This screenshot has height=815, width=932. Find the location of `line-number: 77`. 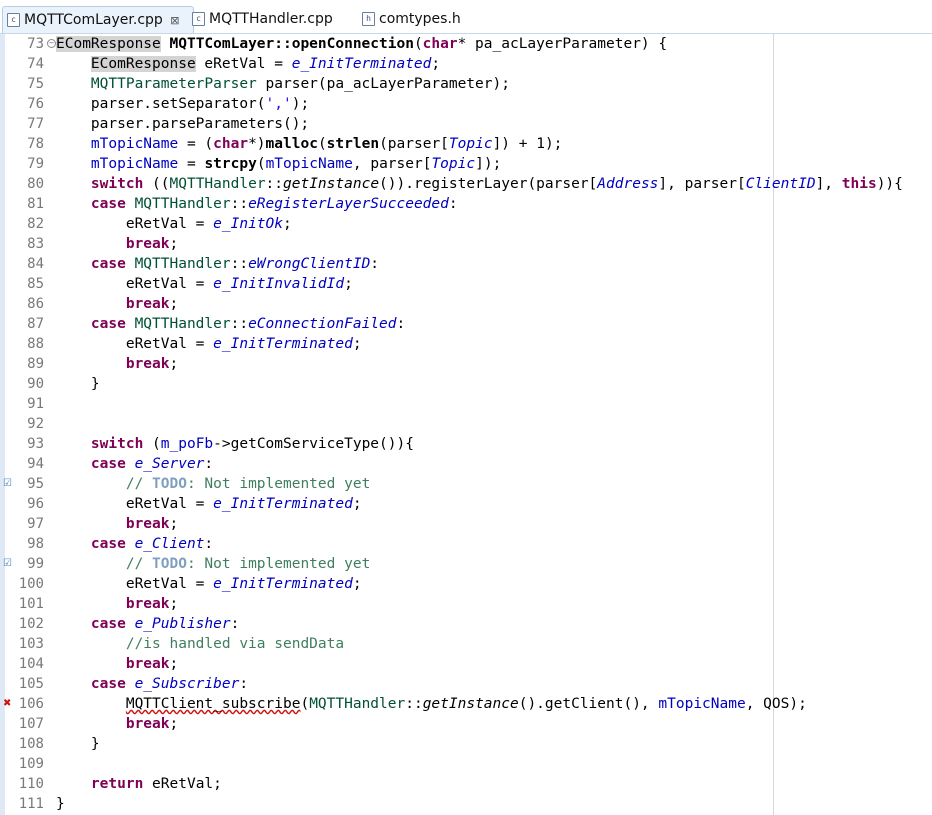

line-number: 77 is located at coordinates (35, 124).